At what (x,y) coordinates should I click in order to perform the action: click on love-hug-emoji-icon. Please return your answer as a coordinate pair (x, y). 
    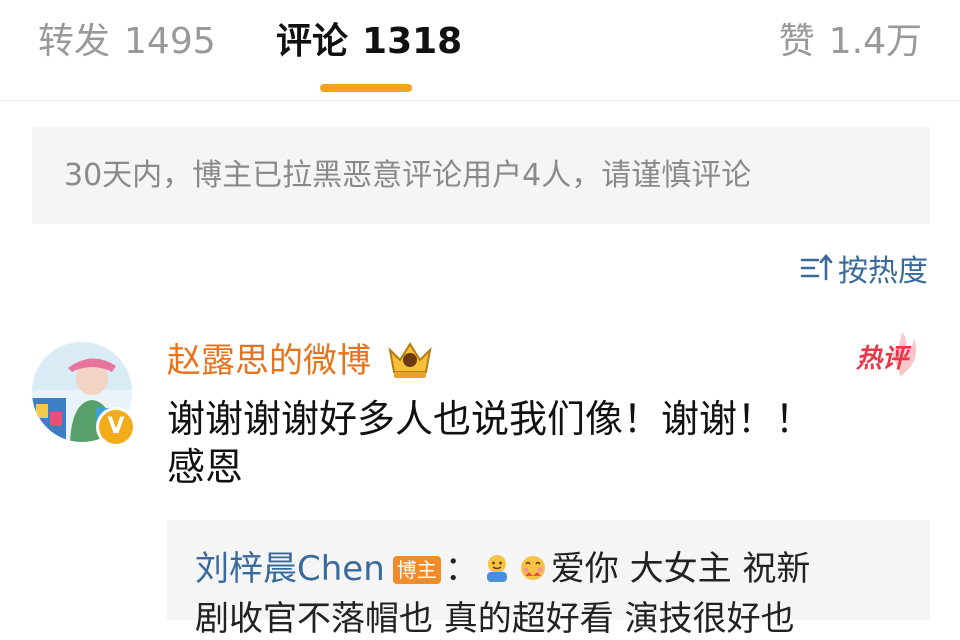
    Looking at the image, I should click on (532, 568).